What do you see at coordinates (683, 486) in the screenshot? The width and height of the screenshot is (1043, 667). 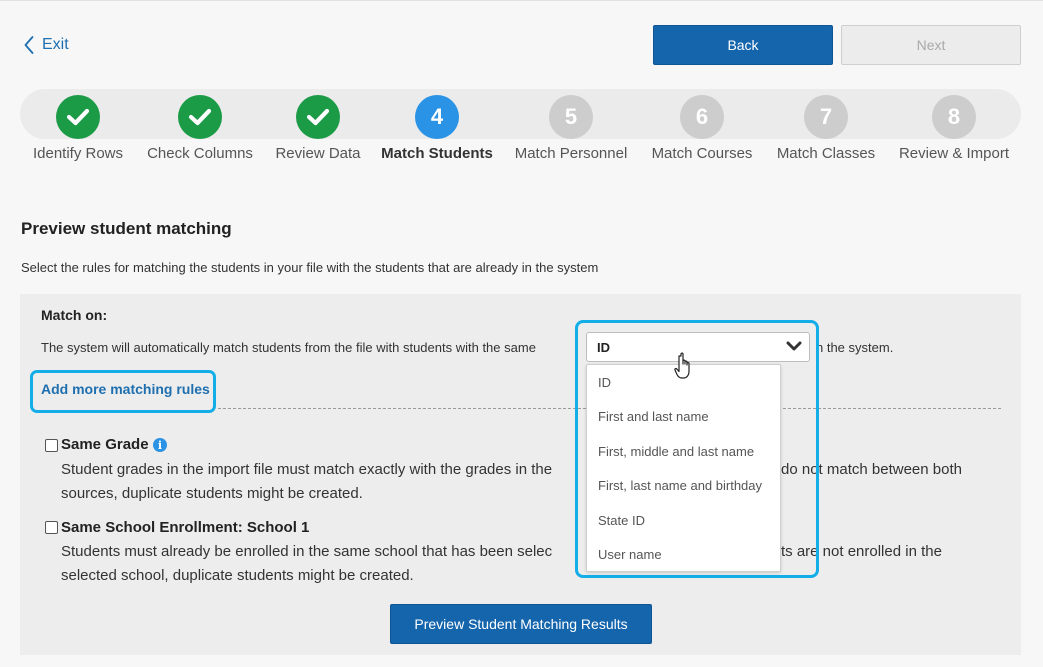 I see `option-first-last-birthday: First, last name and birthday` at bounding box center [683, 486].